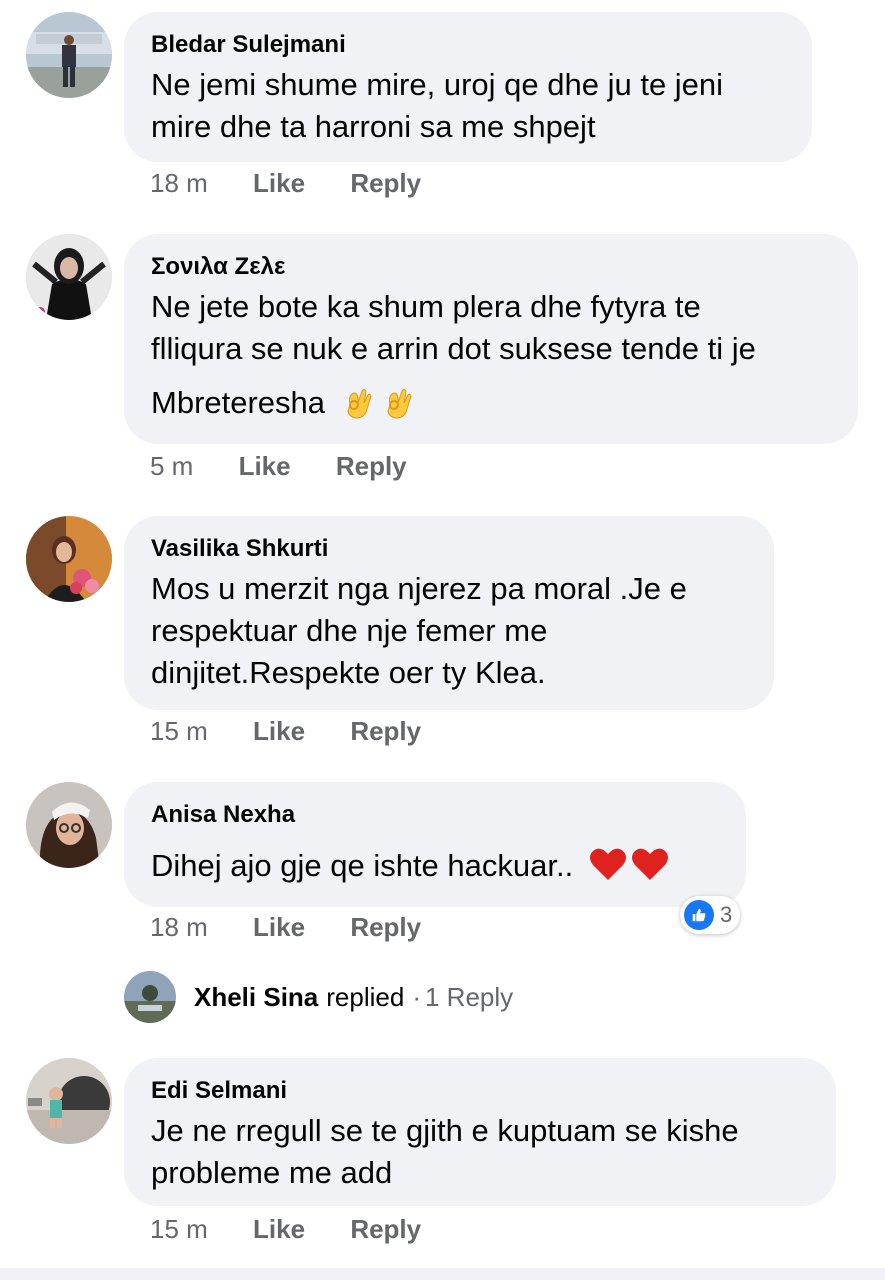 The height and width of the screenshot is (1280, 885). What do you see at coordinates (256, 997) in the screenshot?
I see `reply-author: Xheli Sina` at bounding box center [256, 997].